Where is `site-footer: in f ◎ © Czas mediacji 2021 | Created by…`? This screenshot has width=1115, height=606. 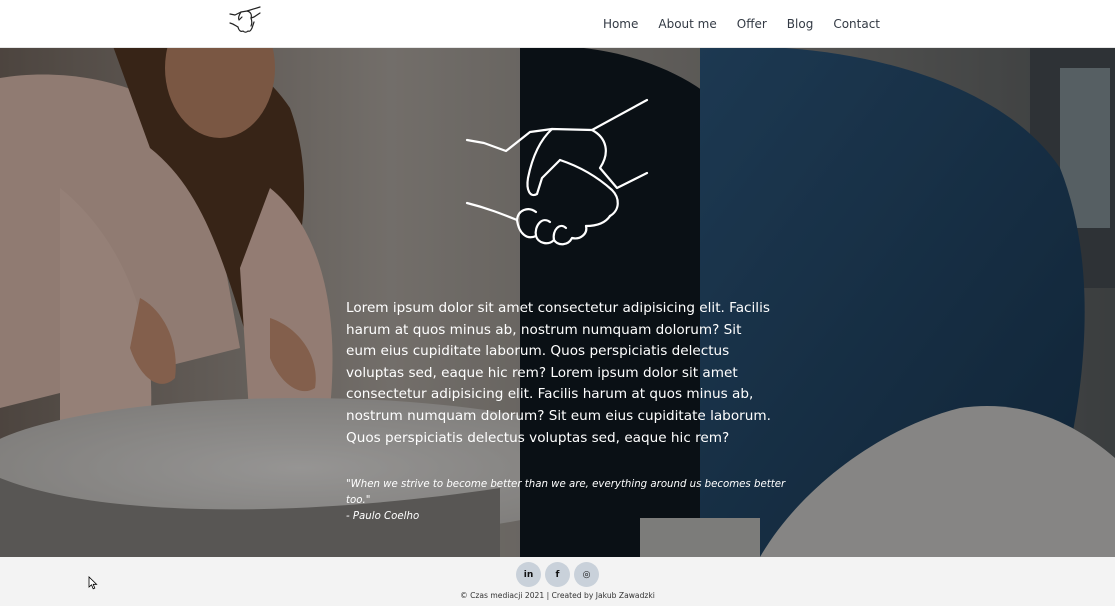 site-footer: in f ◎ © Czas mediacji 2021 | Created by… is located at coordinates (557, 581).